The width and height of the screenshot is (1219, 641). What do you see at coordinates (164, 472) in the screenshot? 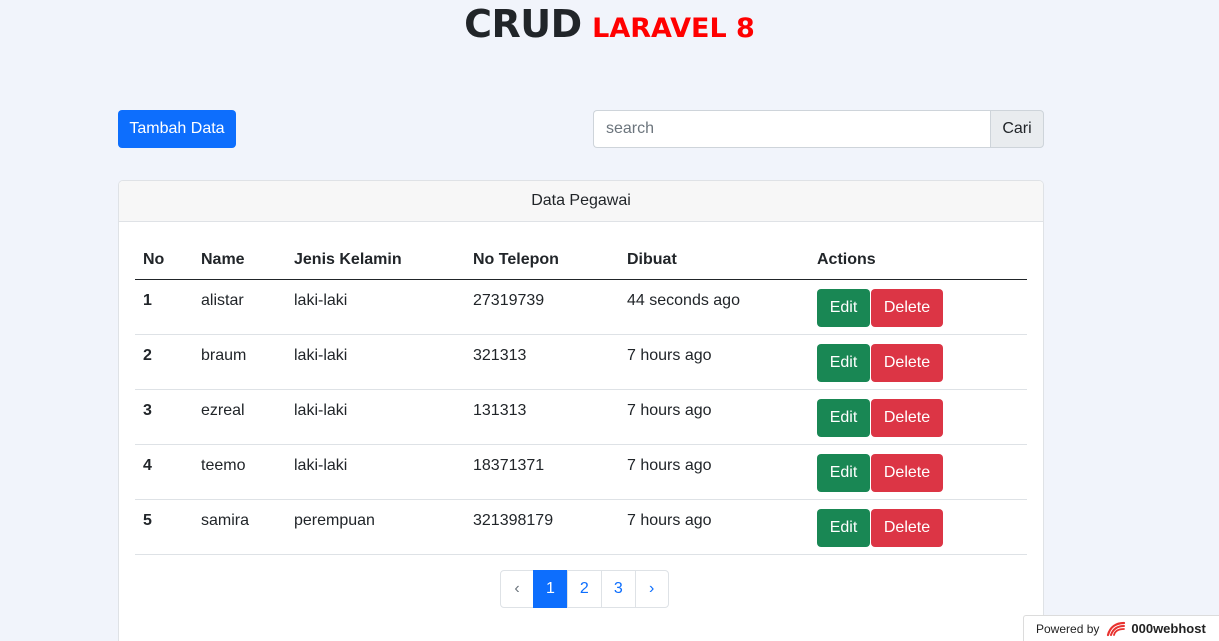
I see `cell-no: 4` at bounding box center [164, 472].